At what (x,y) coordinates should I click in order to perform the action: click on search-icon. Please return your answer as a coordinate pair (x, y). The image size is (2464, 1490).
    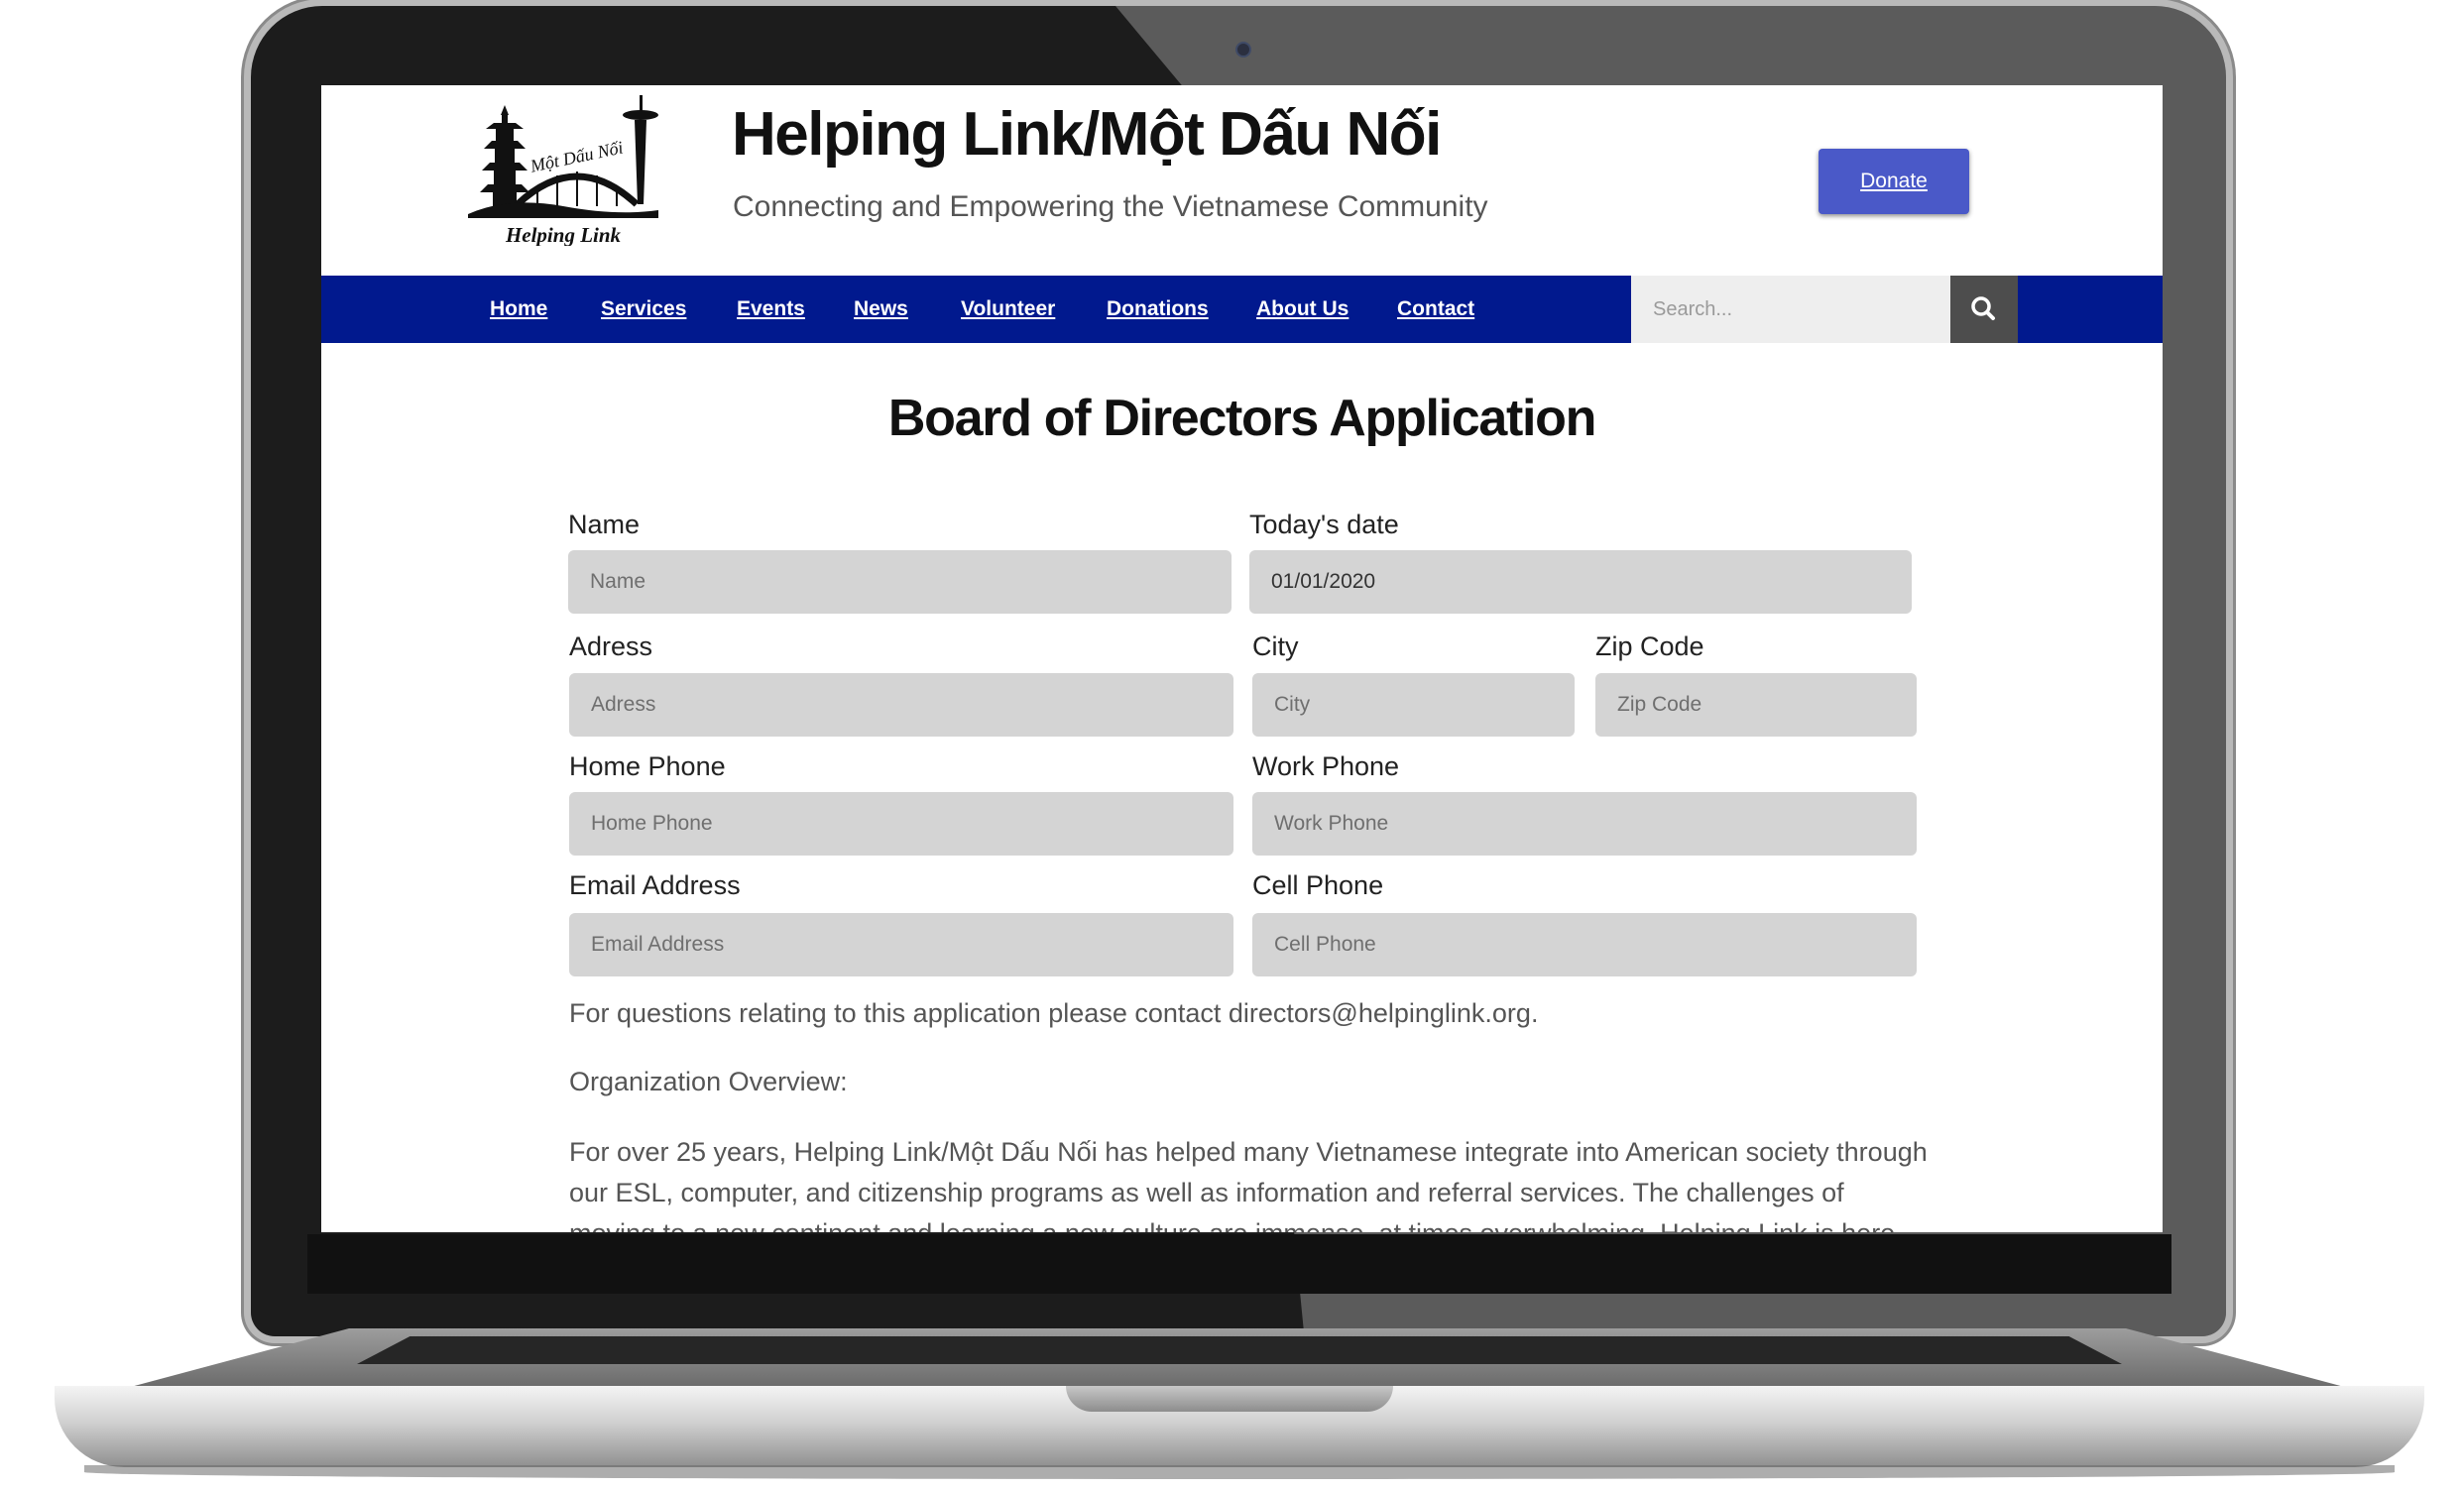
    Looking at the image, I should click on (1983, 308).